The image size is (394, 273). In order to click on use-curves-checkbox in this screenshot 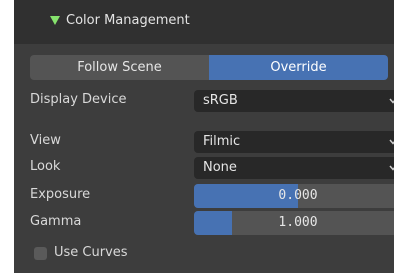, I will do `click(40, 253)`.